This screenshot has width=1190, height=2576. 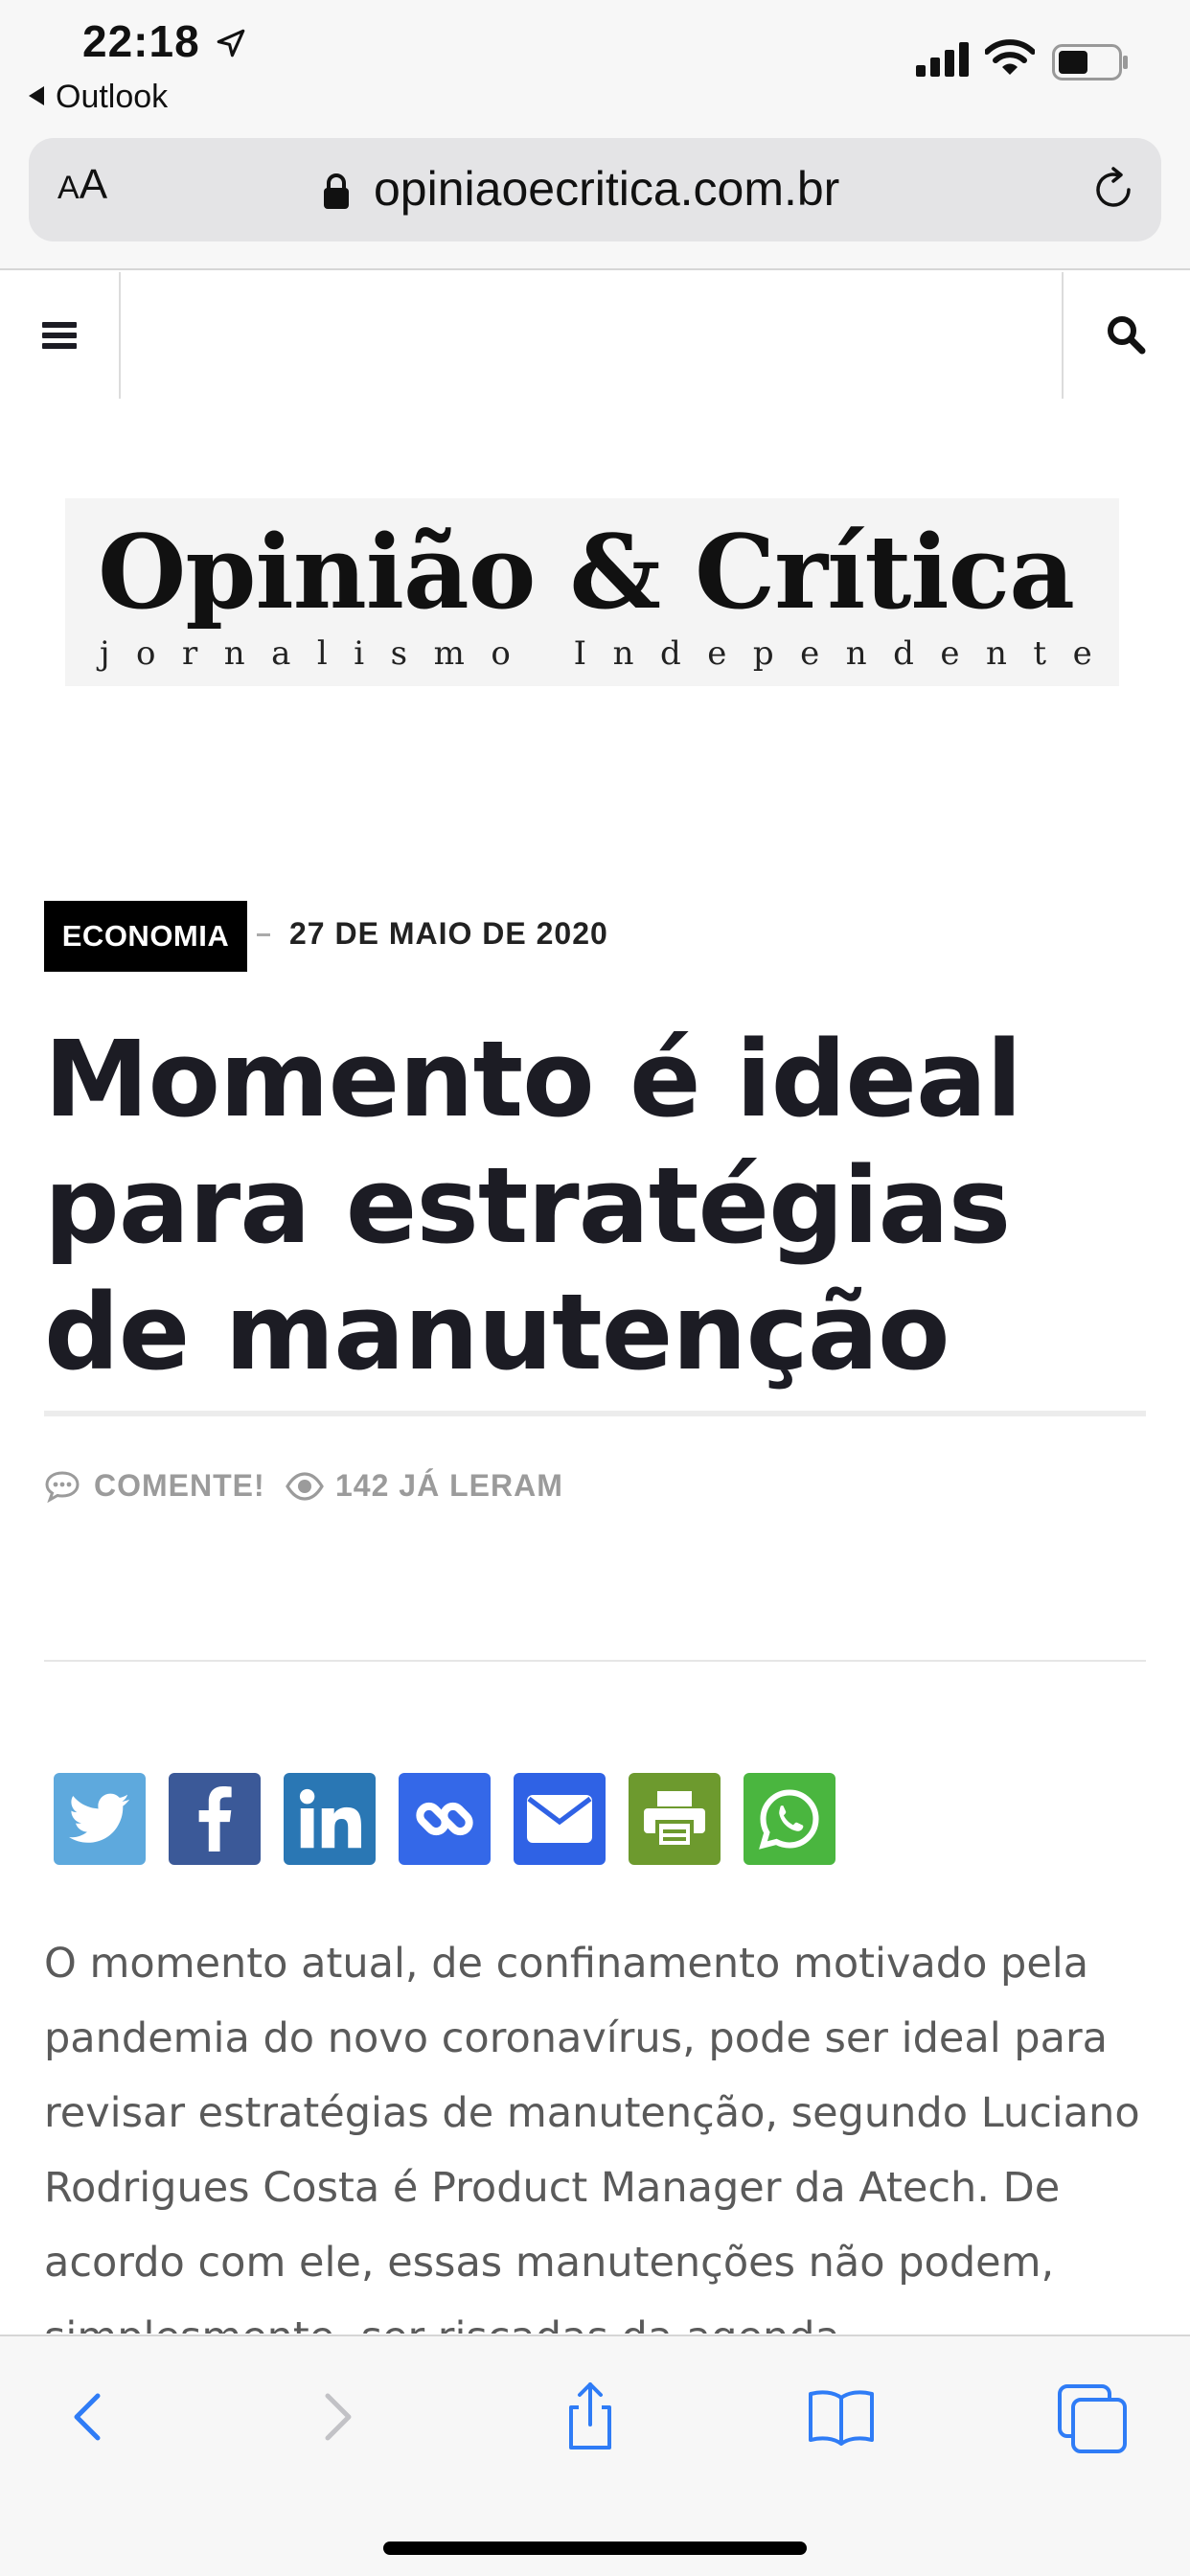 What do you see at coordinates (595, 1661) in the screenshot?
I see `stats-divider` at bounding box center [595, 1661].